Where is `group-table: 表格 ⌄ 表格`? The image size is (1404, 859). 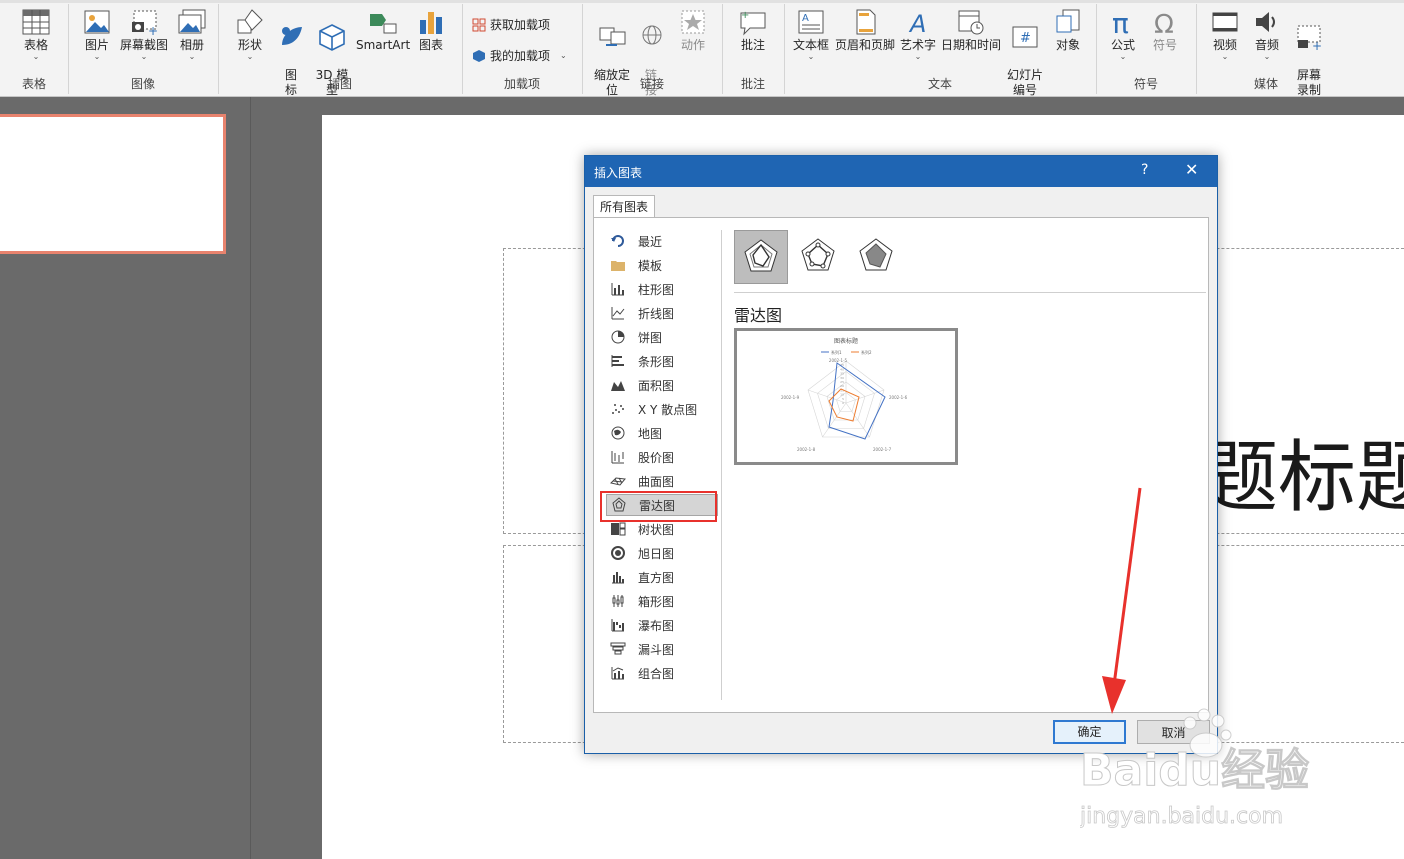 group-table: 表格 ⌄ 表格 is located at coordinates (34, 49).